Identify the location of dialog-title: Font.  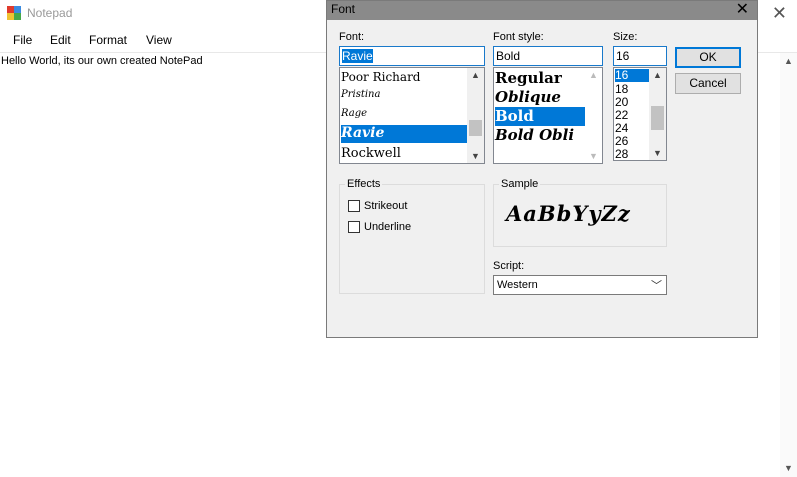
(343, 9).